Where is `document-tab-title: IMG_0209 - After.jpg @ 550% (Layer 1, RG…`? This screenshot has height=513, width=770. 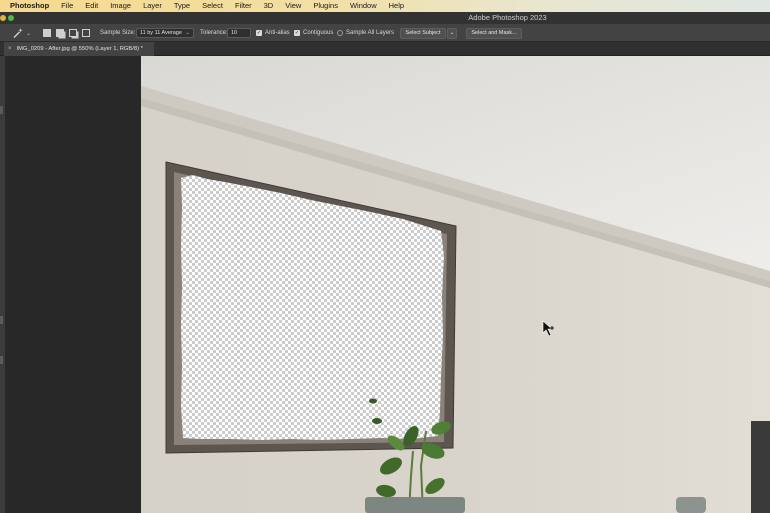
document-tab-title: IMG_0209 - After.jpg @ 550% (Layer 1, RG… is located at coordinates (79, 49).